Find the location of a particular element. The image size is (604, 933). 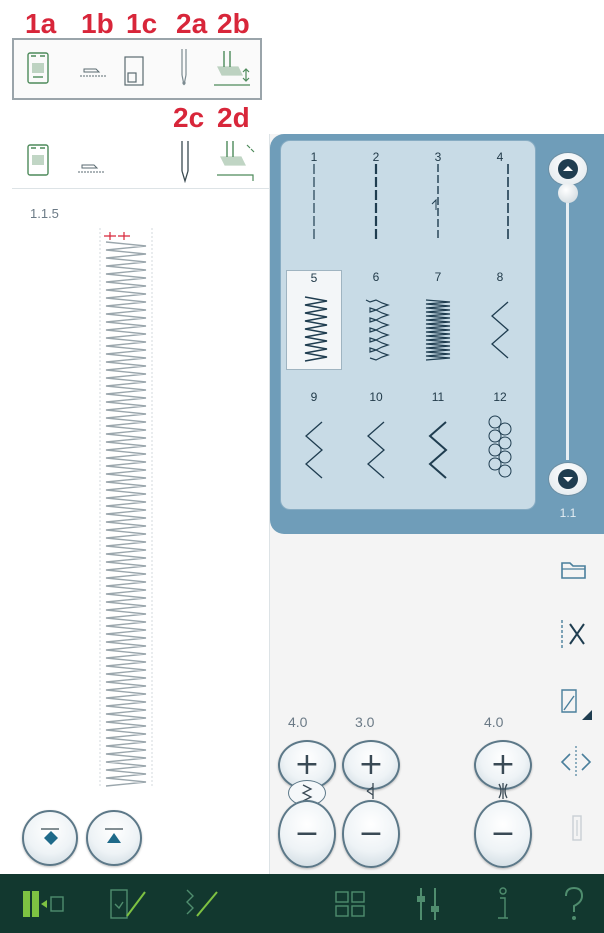

needle-status-icon is located at coordinates (185, 161).